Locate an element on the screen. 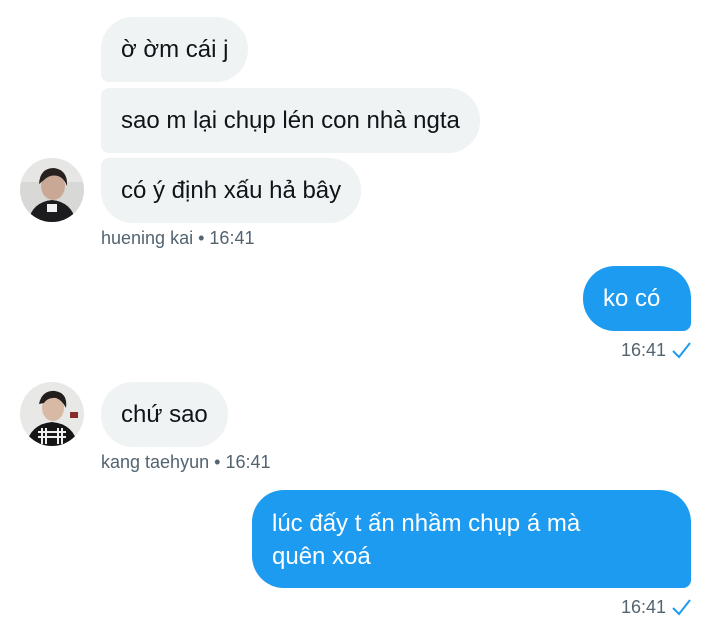 The image size is (720, 622). message-text-line: lúc đấy t ấn nhầm chụp á mà is located at coordinates (426, 523).